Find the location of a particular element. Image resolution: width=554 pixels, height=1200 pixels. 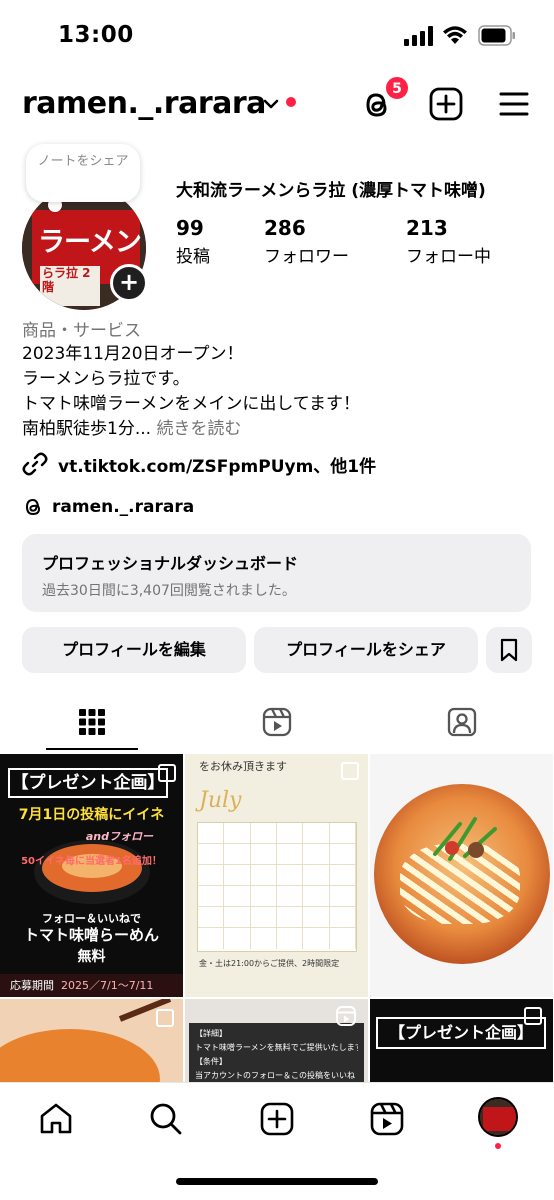

post-footer: 応募期間 2025／7/1〜7/11 is located at coordinates (91, 985).